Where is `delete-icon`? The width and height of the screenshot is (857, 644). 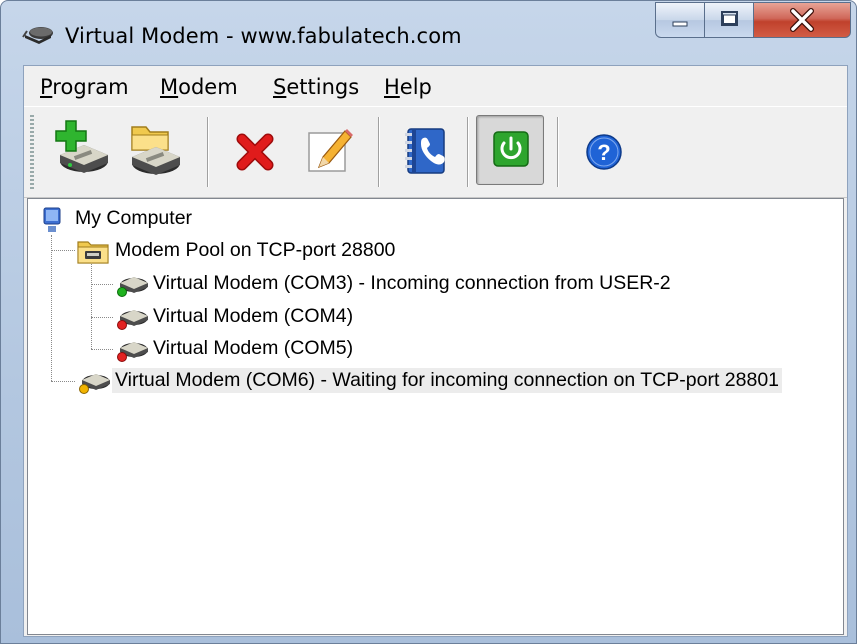
delete-icon is located at coordinates (255, 152).